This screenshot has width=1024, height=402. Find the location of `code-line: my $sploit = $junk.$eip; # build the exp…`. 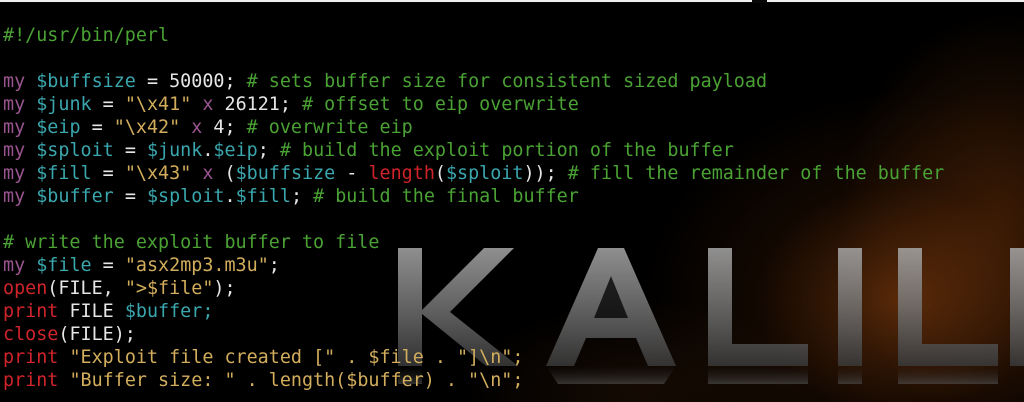

code-line: my $sploit = $junk.$eip; # build the exp… is located at coordinates (512, 150).